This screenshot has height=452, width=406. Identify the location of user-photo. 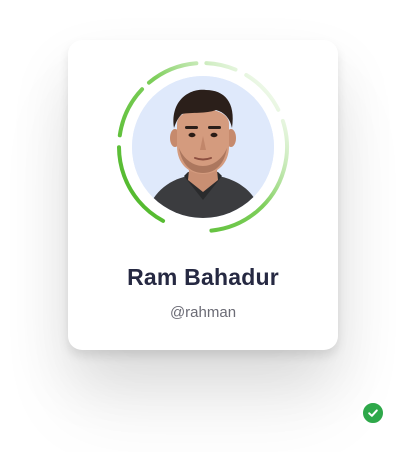
(203, 147).